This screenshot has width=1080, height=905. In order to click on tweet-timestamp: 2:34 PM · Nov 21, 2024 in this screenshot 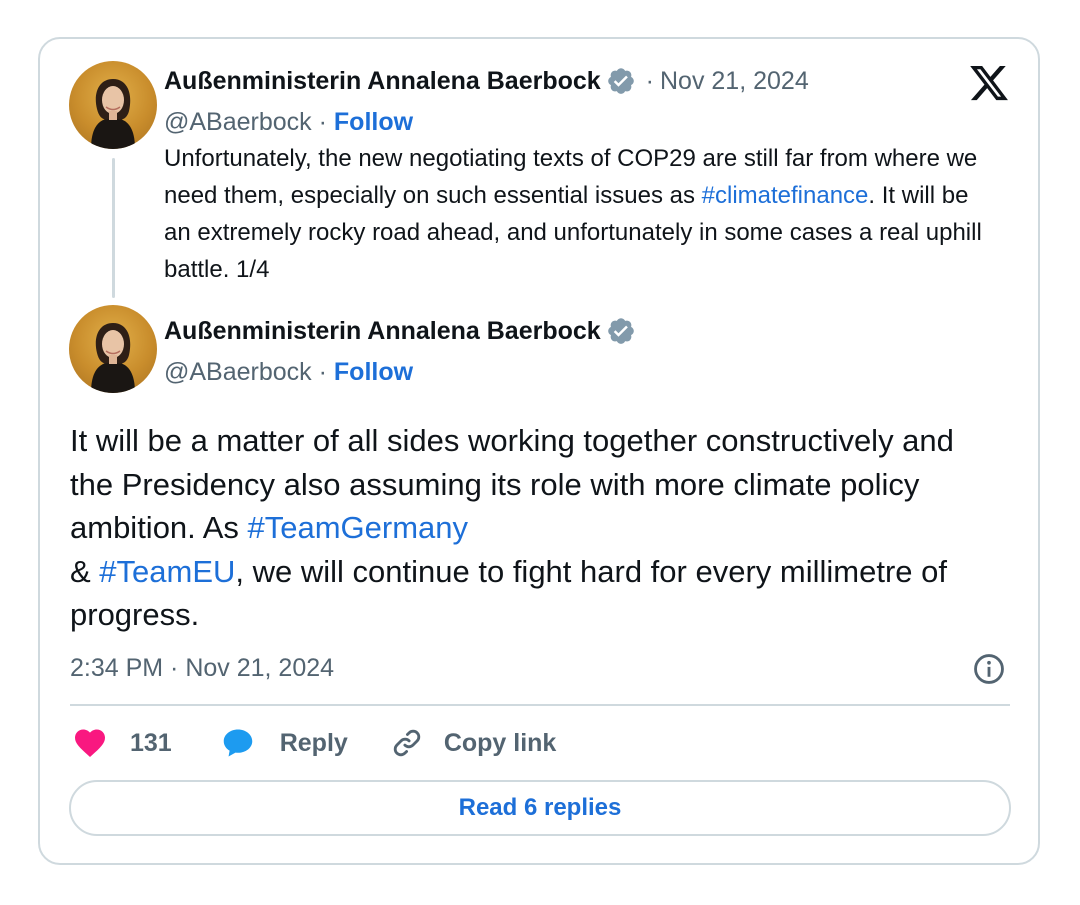, I will do `click(202, 668)`.